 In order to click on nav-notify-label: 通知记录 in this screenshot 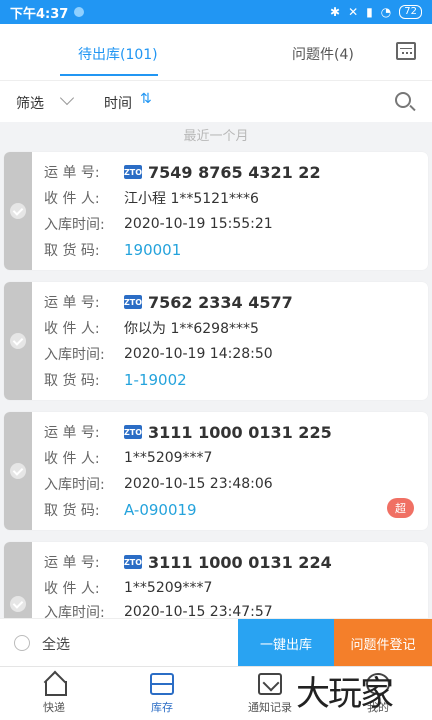, I will do `click(270, 707)`.